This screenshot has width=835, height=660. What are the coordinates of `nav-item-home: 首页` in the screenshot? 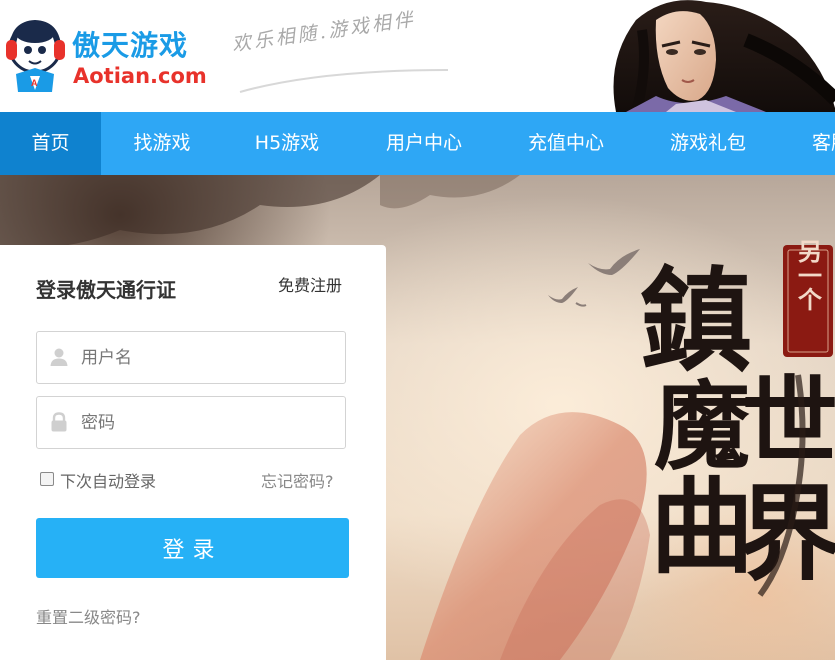 It's located at (50, 143).